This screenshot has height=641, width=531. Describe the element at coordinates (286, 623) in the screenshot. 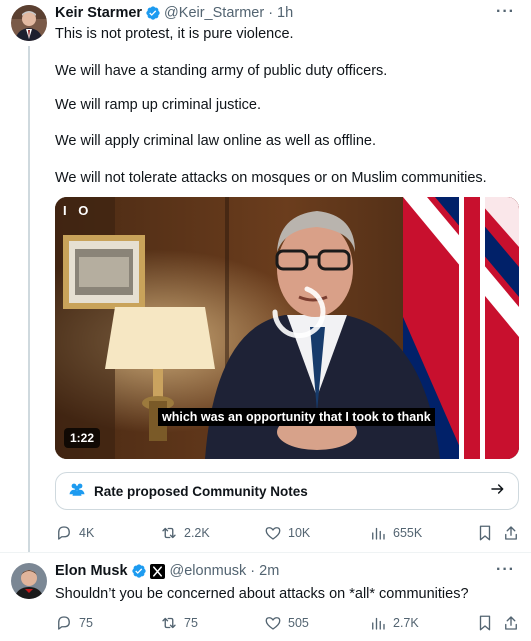

I see `like-button: 505` at that location.